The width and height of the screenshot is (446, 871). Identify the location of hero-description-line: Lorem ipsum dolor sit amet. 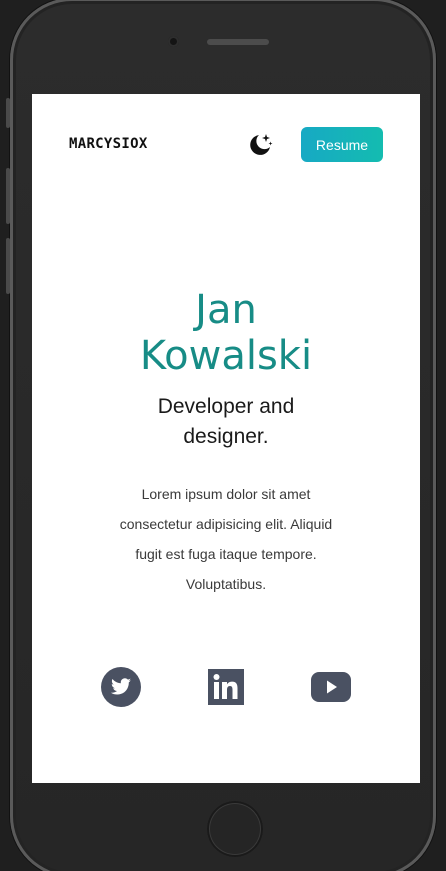
(226, 494).